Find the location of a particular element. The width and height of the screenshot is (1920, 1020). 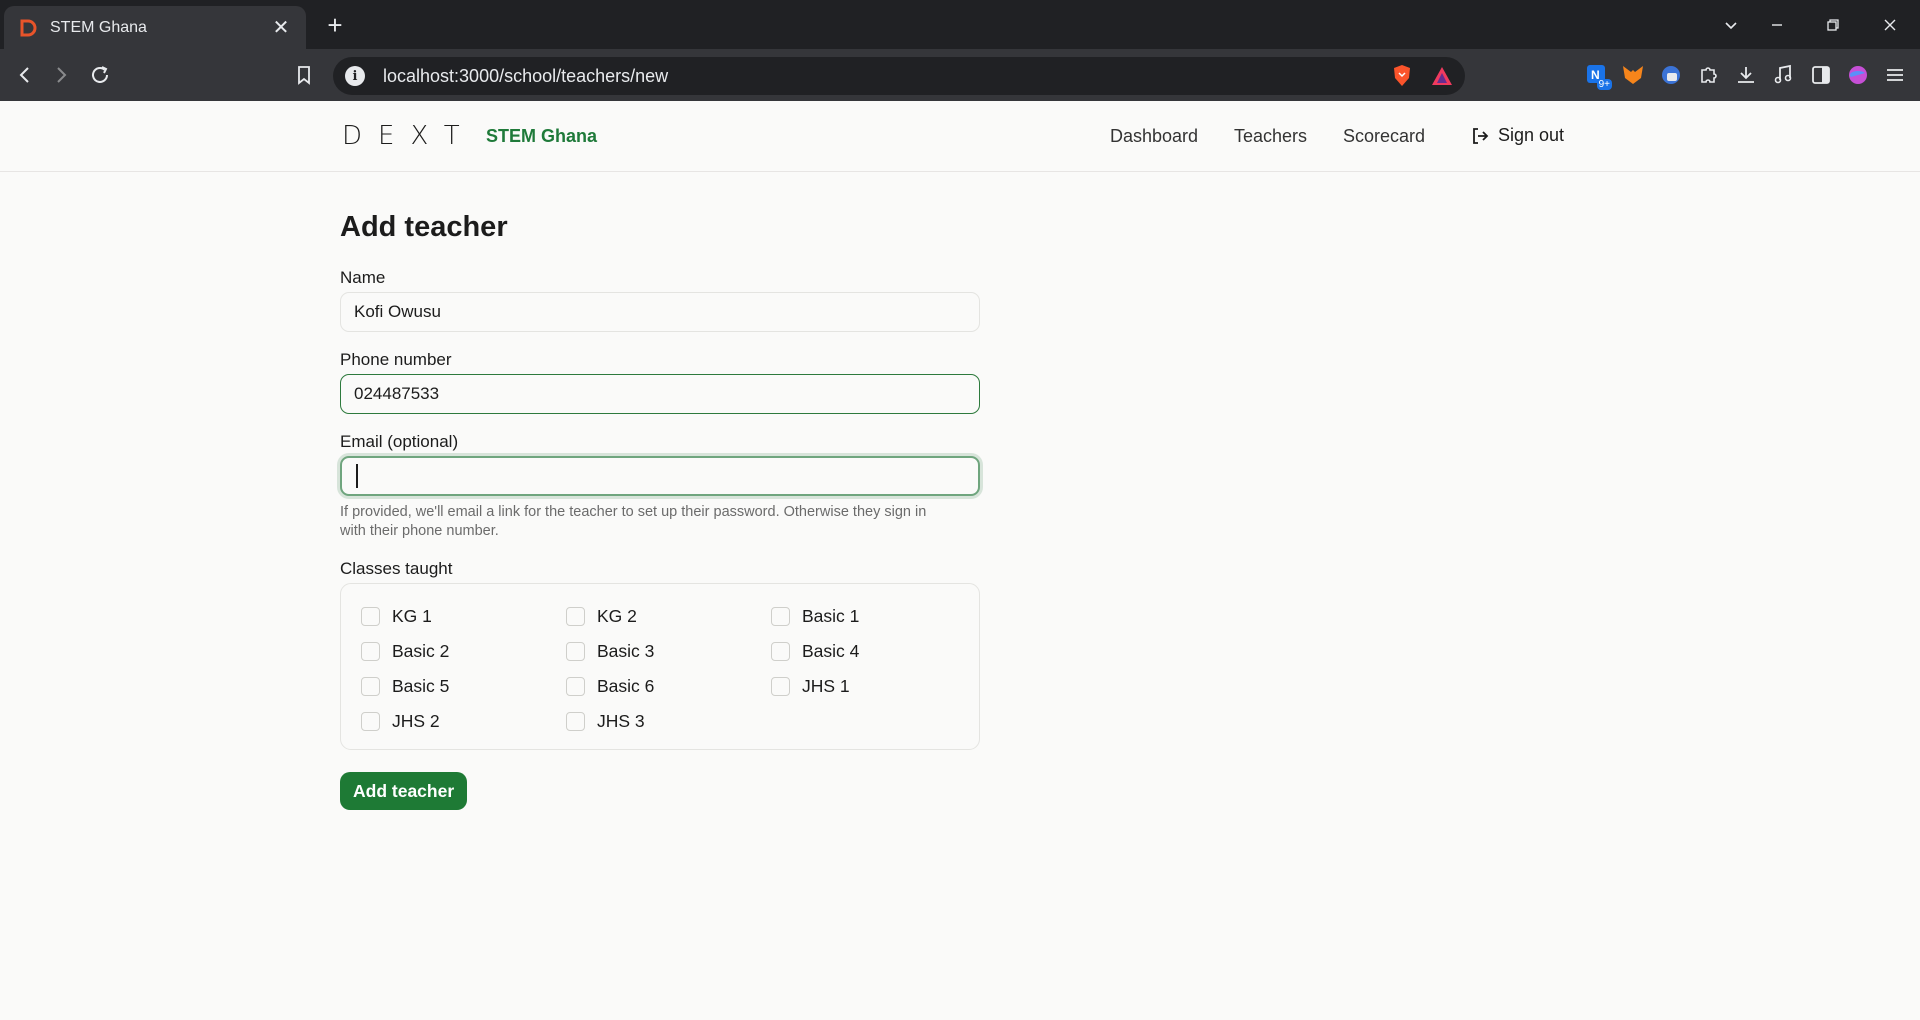

class-option-basic-5: Basic 5 is located at coordinates (463, 686).